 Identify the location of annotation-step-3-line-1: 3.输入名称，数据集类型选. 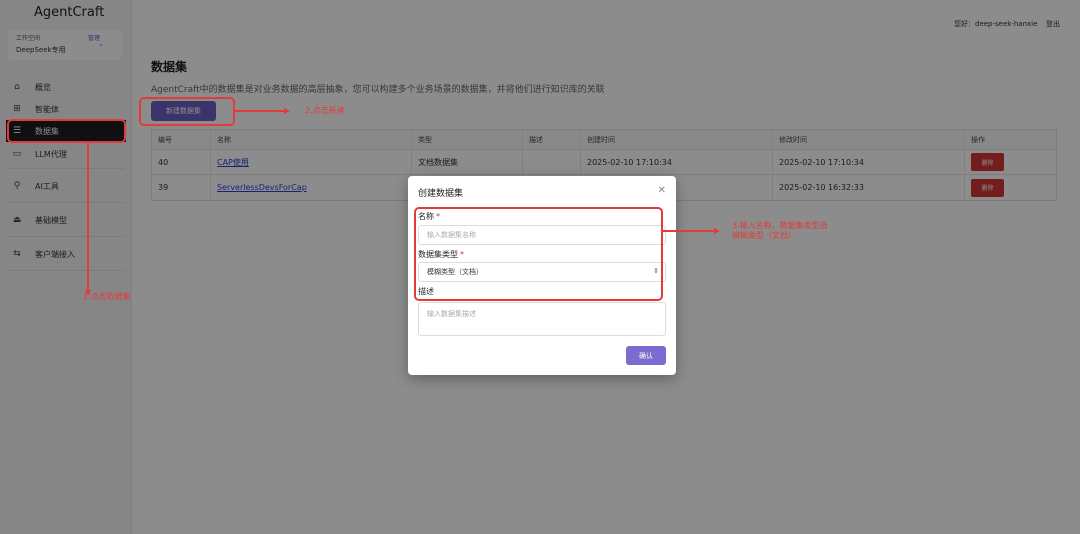
(780, 225).